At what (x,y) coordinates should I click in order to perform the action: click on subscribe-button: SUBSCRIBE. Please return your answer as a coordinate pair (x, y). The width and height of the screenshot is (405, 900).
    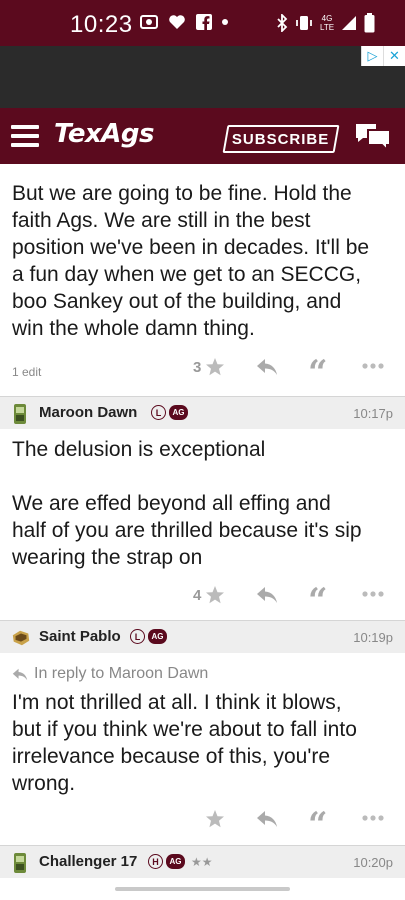
    Looking at the image, I should click on (281, 139).